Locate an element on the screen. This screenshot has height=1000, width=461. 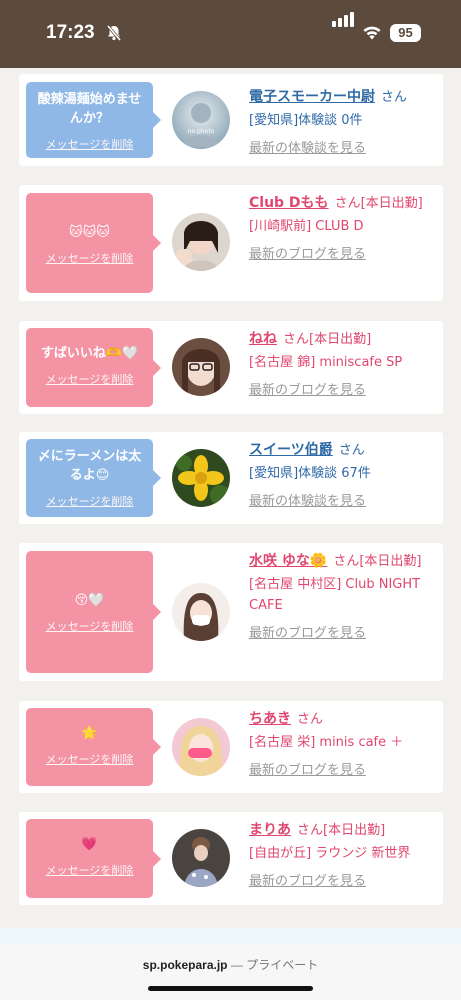
user-info: 電子スモーカー中尉 さん [愛知県]体験談 0件 最新の体験談を見る is located at coordinates (345, 123).